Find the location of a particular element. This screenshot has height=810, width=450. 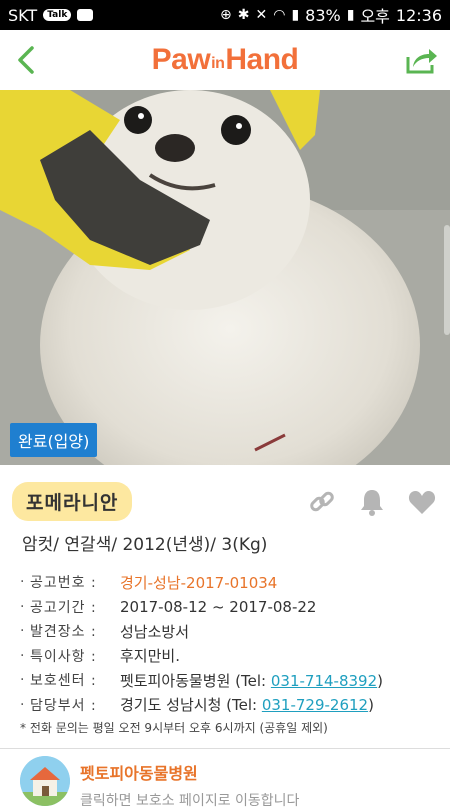

talk-badge-icon: Talk is located at coordinates (57, 15).